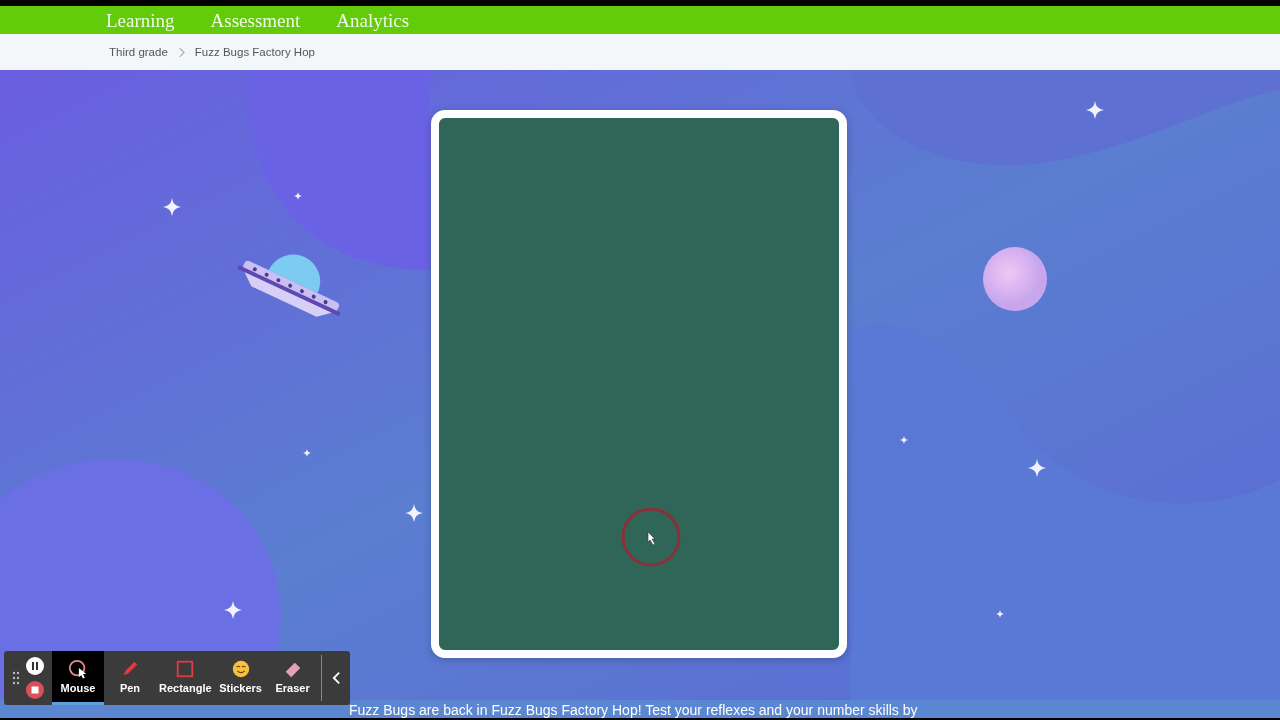 The width and height of the screenshot is (1280, 720). What do you see at coordinates (16, 678) in the screenshot?
I see `drag-handle-icon` at bounding box center [16, 678].